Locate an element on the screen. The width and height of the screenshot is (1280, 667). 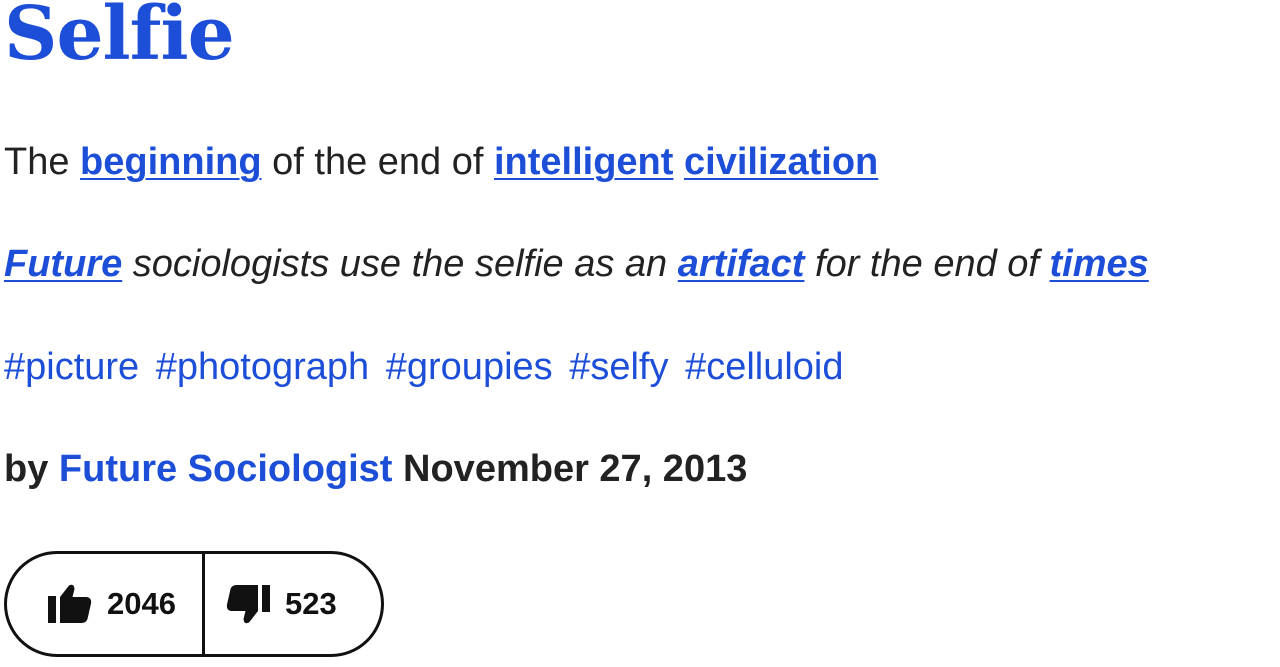
link-artifact: artifact is located at coordinates (741, 264).